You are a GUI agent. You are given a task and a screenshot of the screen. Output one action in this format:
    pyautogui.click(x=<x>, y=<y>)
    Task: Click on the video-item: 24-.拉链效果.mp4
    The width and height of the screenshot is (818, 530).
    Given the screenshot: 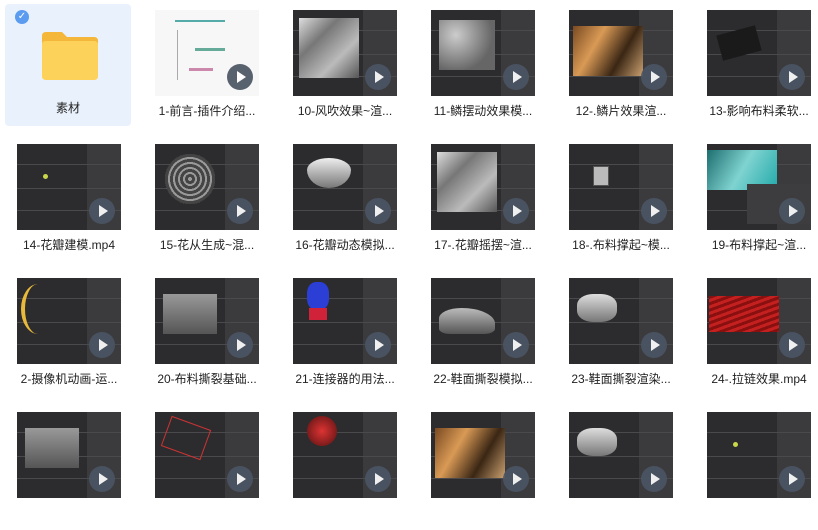 What is the action you would take?
    pyautogui.click(x=756, y=334)
    